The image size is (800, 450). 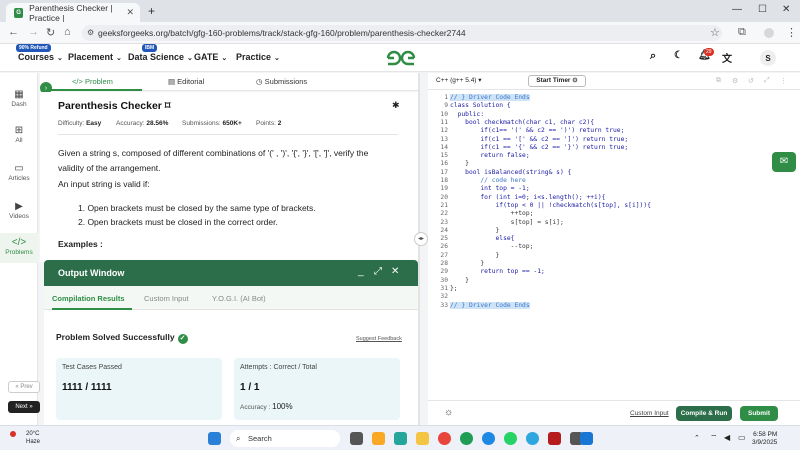 I want to click on nav-practice: Practice ⌄, so click(x=258, y=57).